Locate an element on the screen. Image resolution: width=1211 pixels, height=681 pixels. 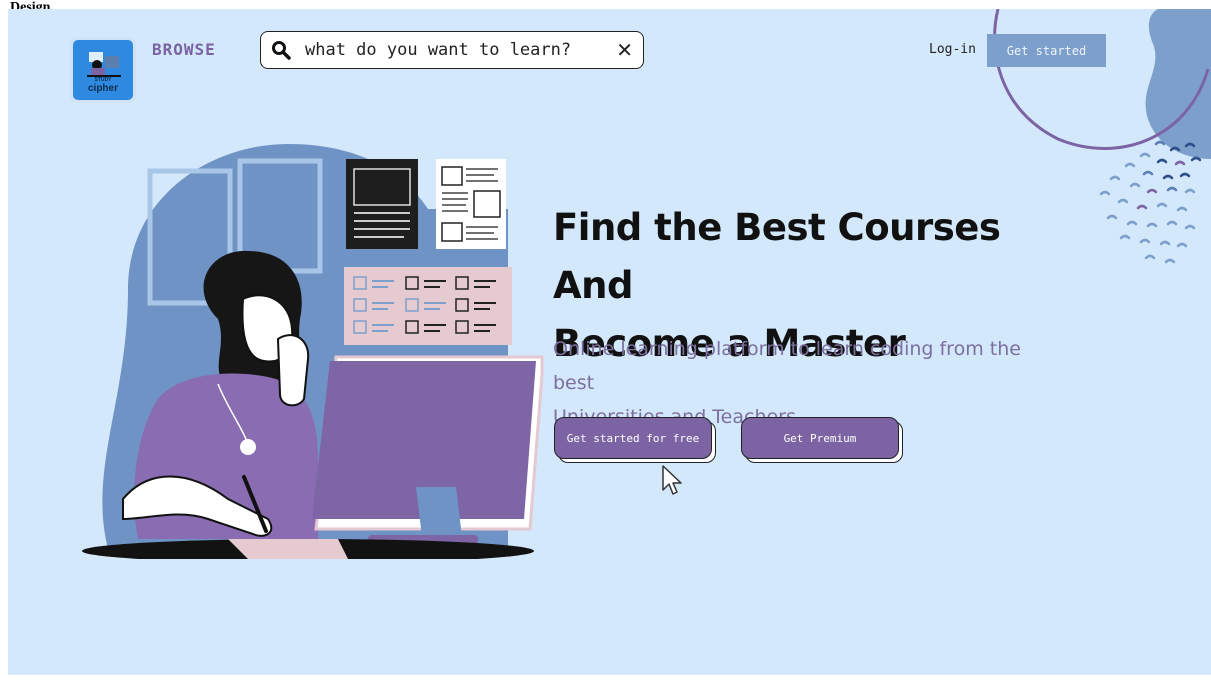
search-bar: ✕ is located at coordinates (452, 50).